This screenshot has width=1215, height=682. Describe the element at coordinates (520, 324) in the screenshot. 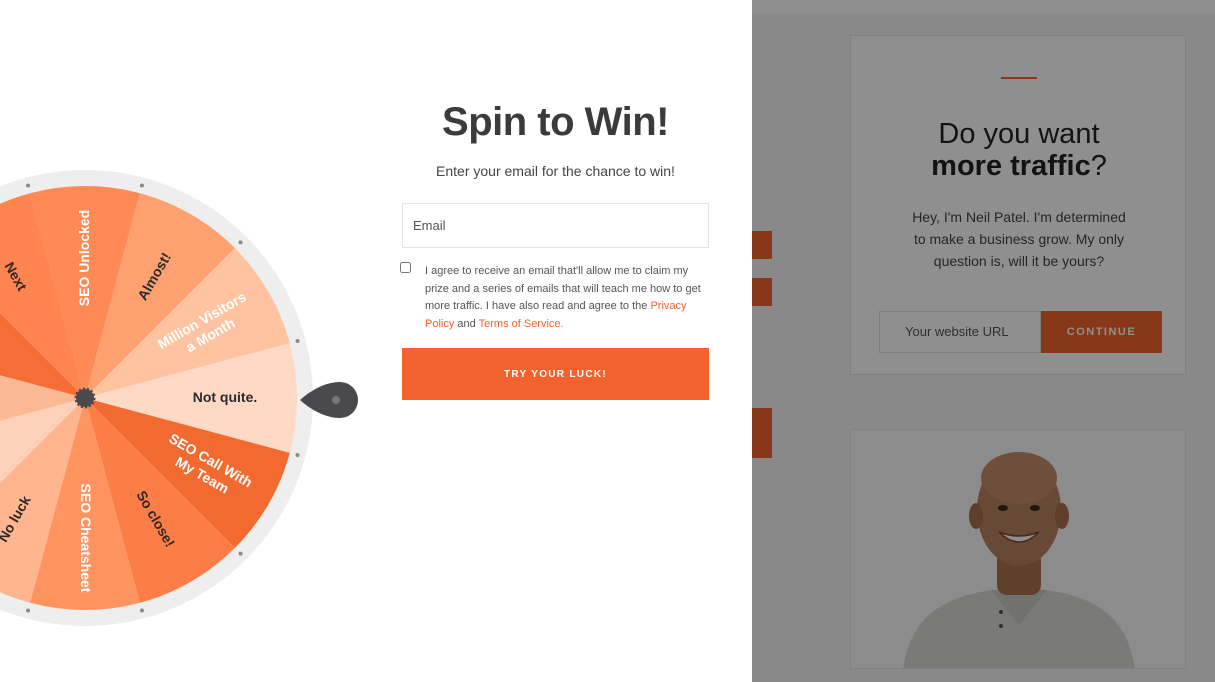

I see `terms-of-service-link: Terms of Service` at that location.